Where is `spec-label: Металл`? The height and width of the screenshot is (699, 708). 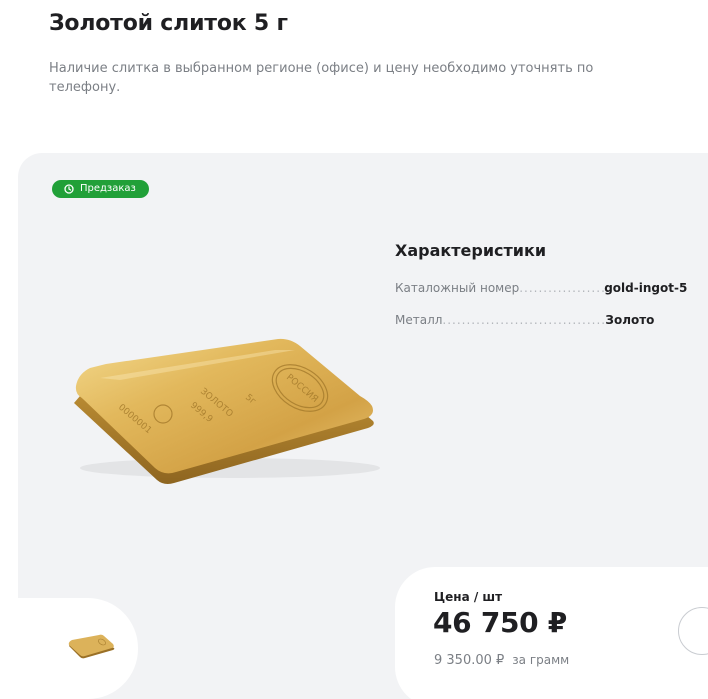 spec-label: Металл is located at coordinates (419, 320).